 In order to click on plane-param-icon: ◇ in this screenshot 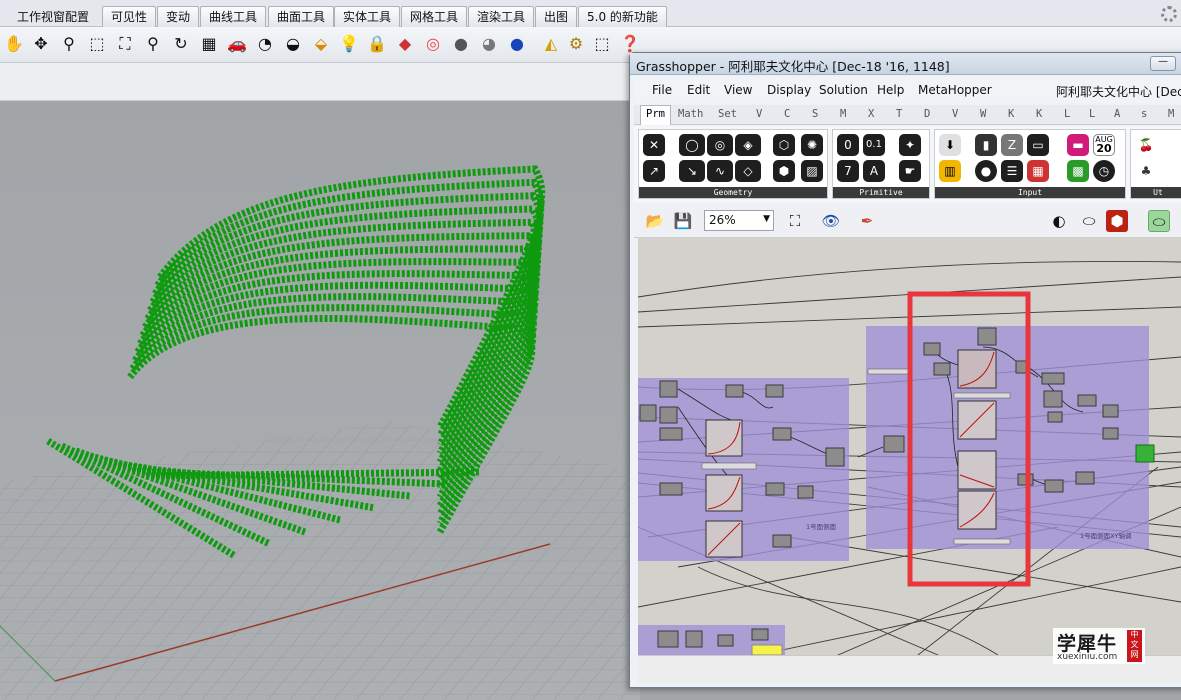, I will do `click(748, 171)`.